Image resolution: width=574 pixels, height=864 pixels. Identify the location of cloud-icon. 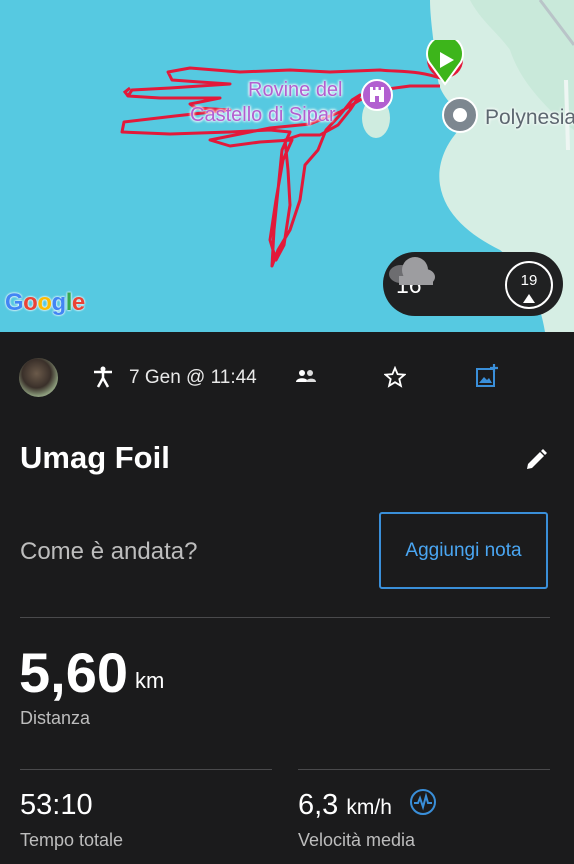
(412, 271).